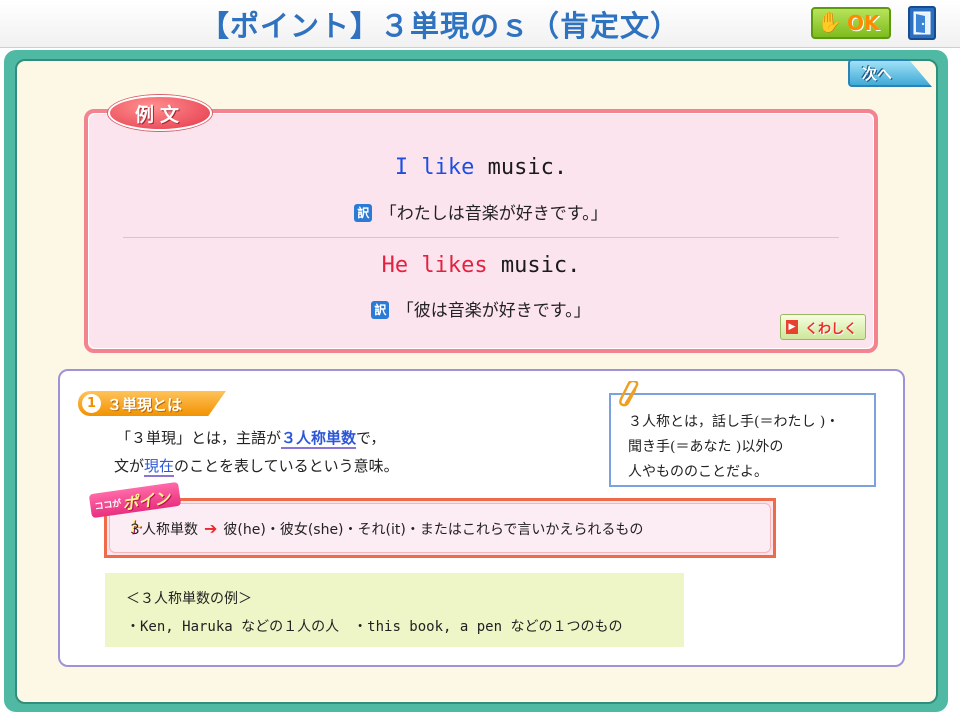 This screenshot has width=960, height=720. I want to click on point-badge-small: ココが, so click(108, 505).